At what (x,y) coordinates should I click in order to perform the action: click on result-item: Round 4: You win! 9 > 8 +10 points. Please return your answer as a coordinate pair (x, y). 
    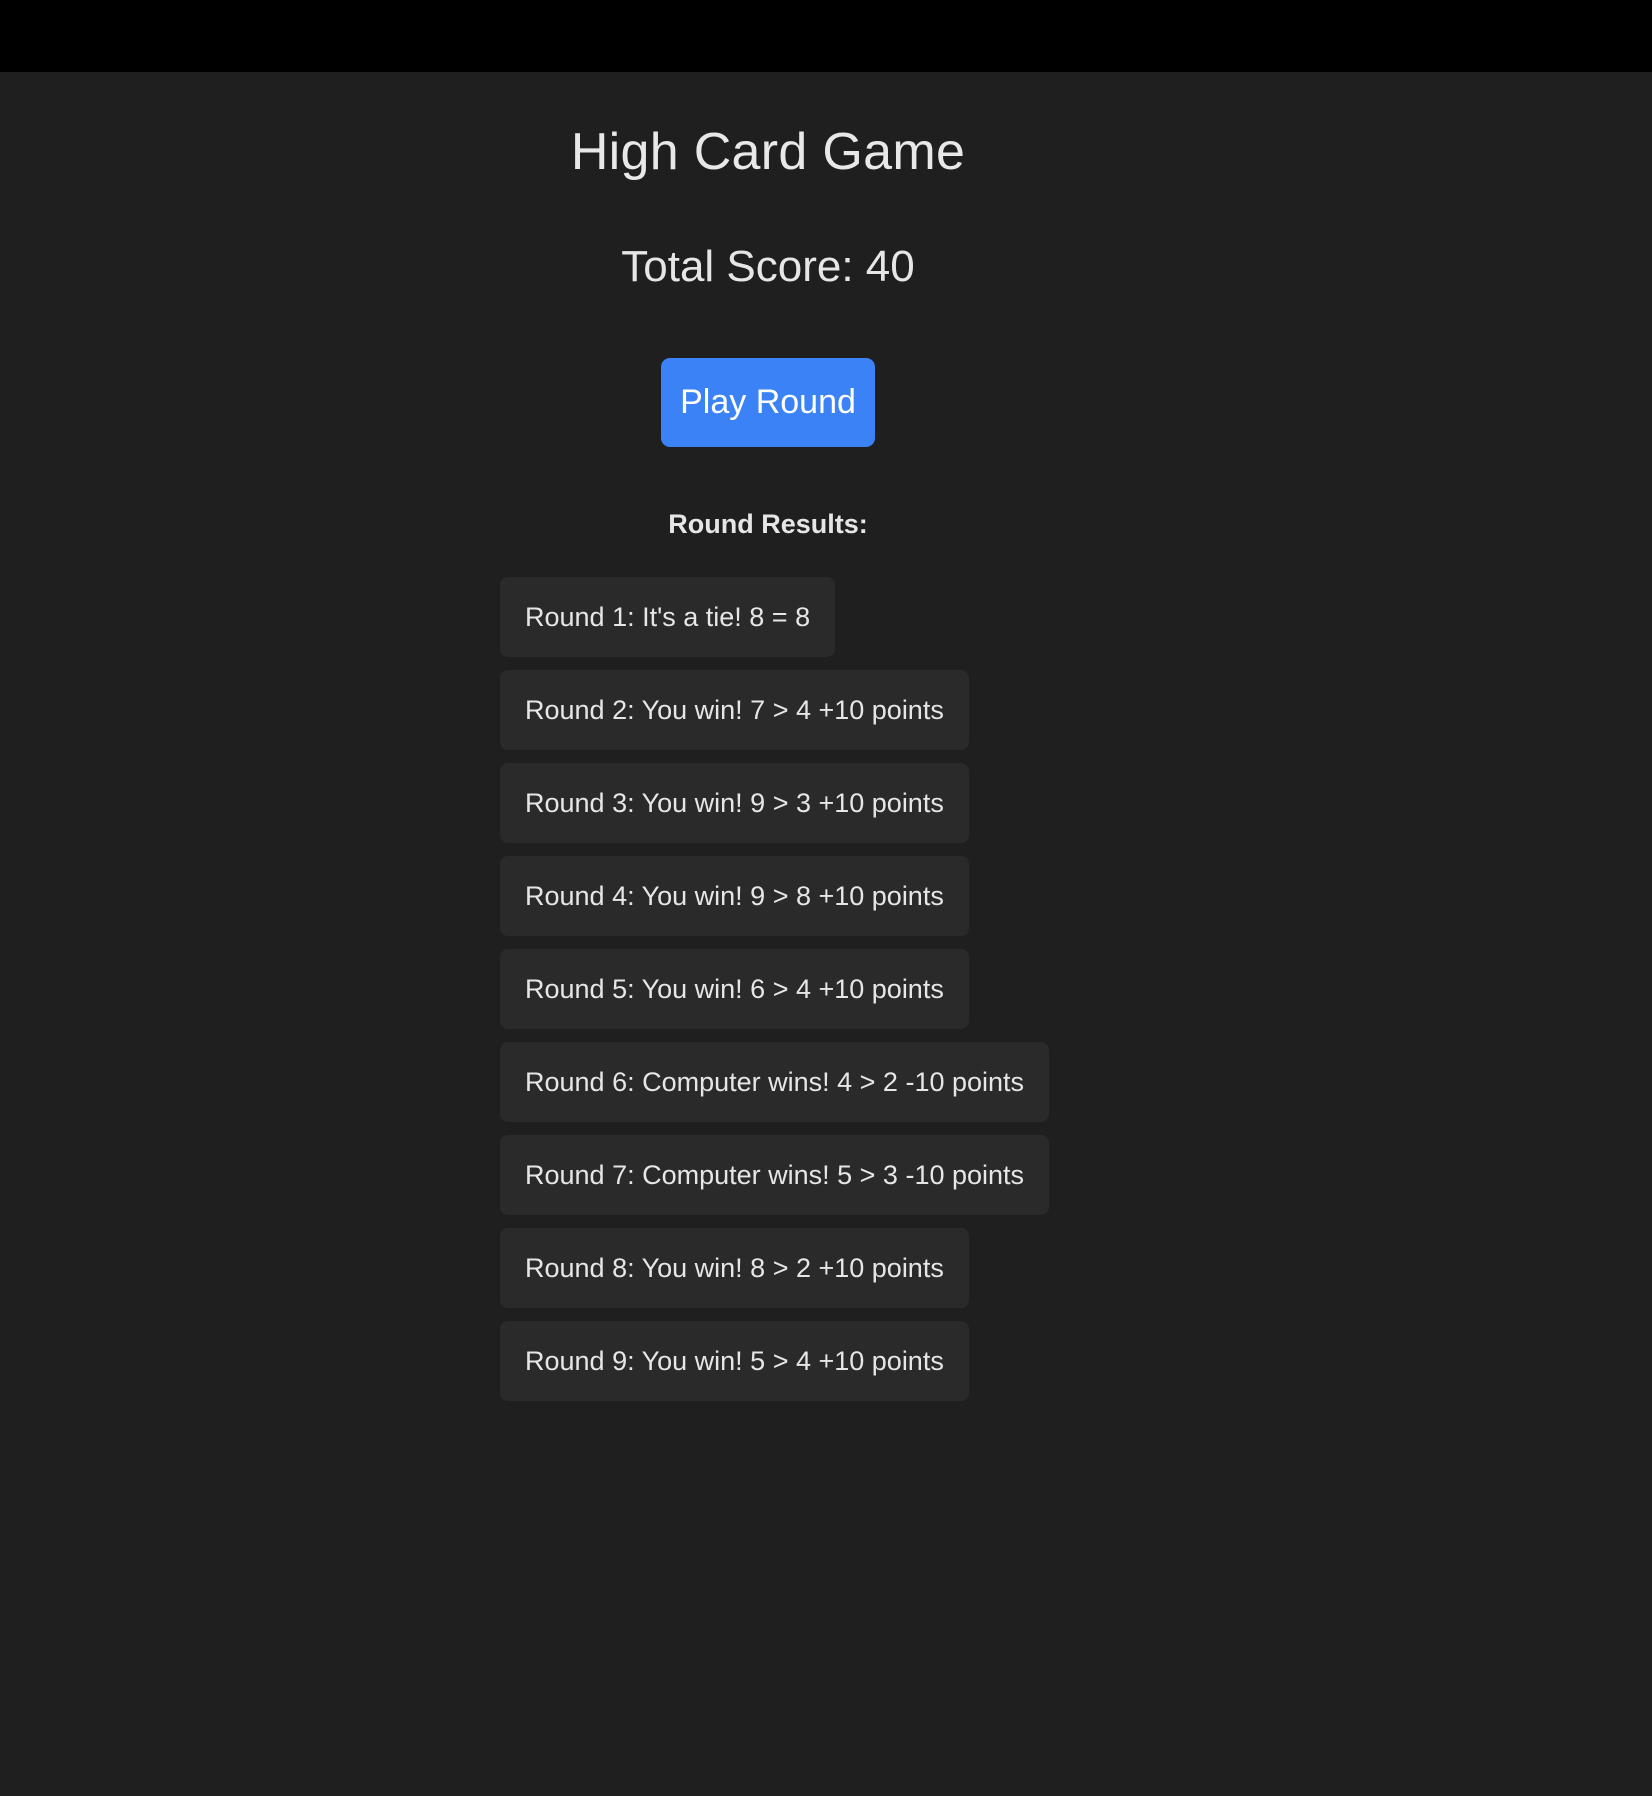
    Looking at the image, I should click on (734, 896).